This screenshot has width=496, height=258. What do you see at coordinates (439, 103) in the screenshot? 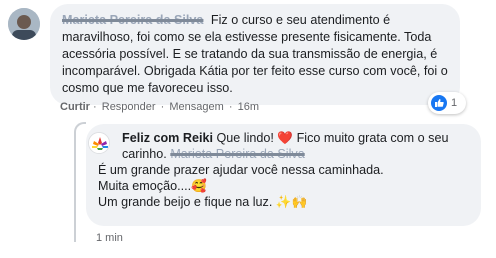
I see `thumbs-up-icon` at bounding box center [439, 103].